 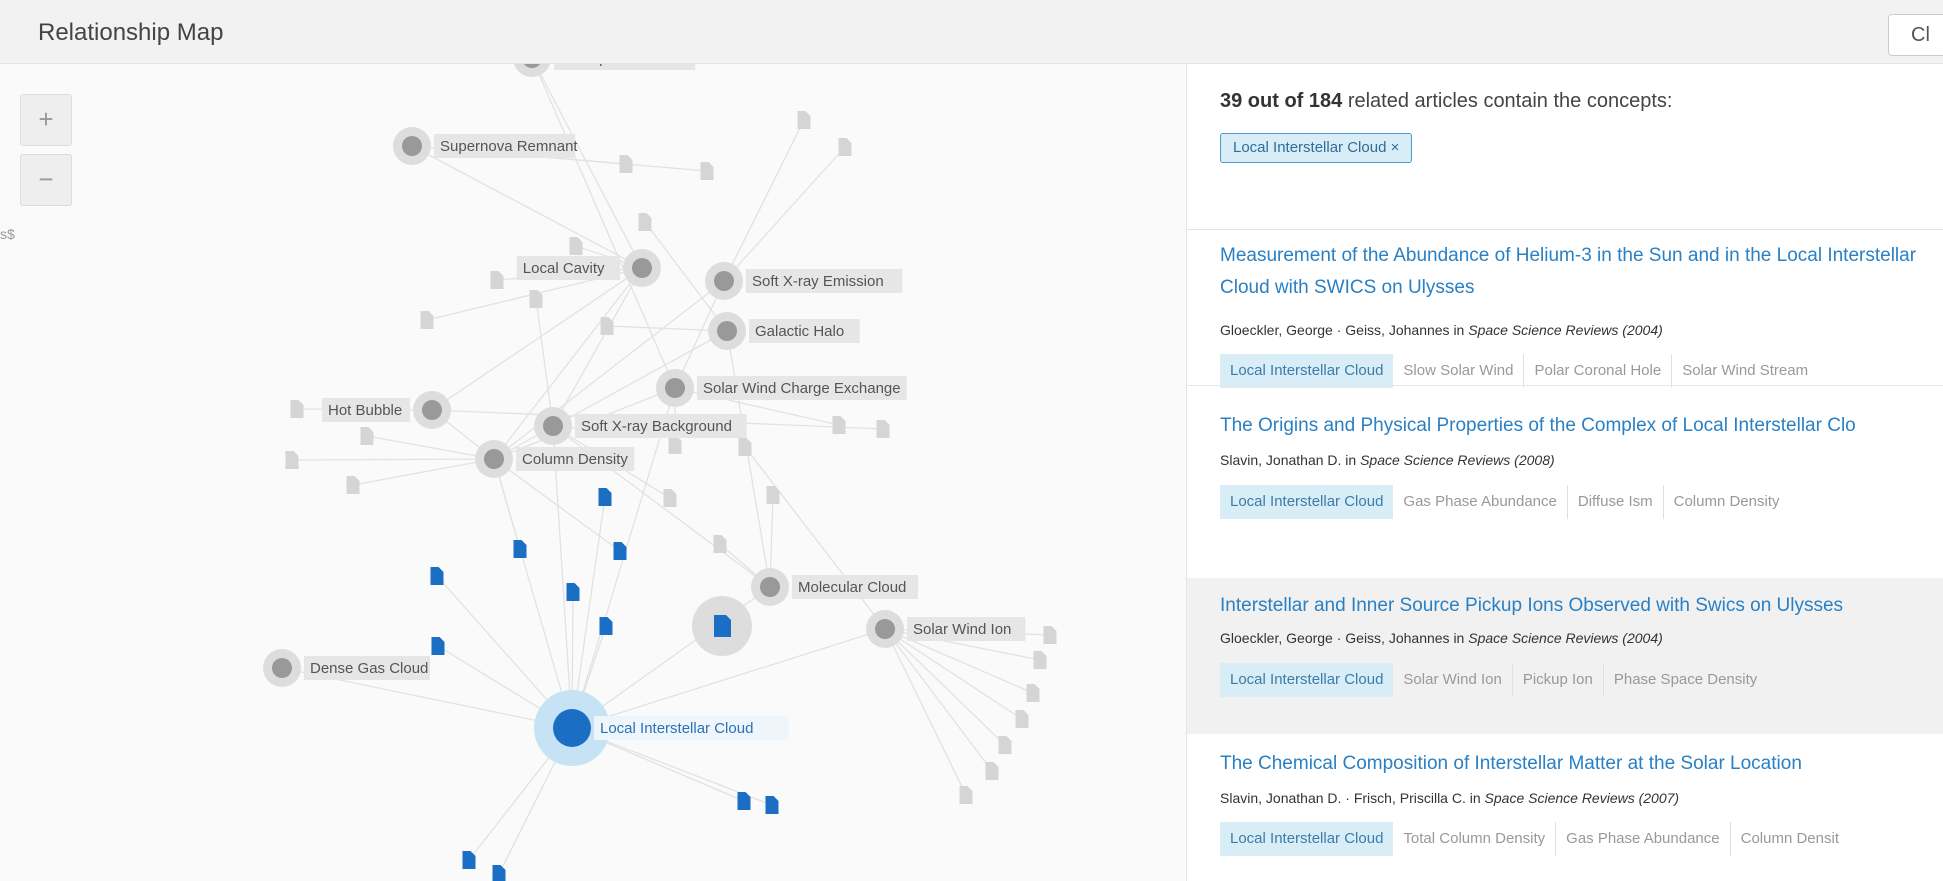 What do you see at coordinates (1685, 680) in the screenshot?
I see `article-tag: Phase Space Density` at bounding box center [1685, 680].